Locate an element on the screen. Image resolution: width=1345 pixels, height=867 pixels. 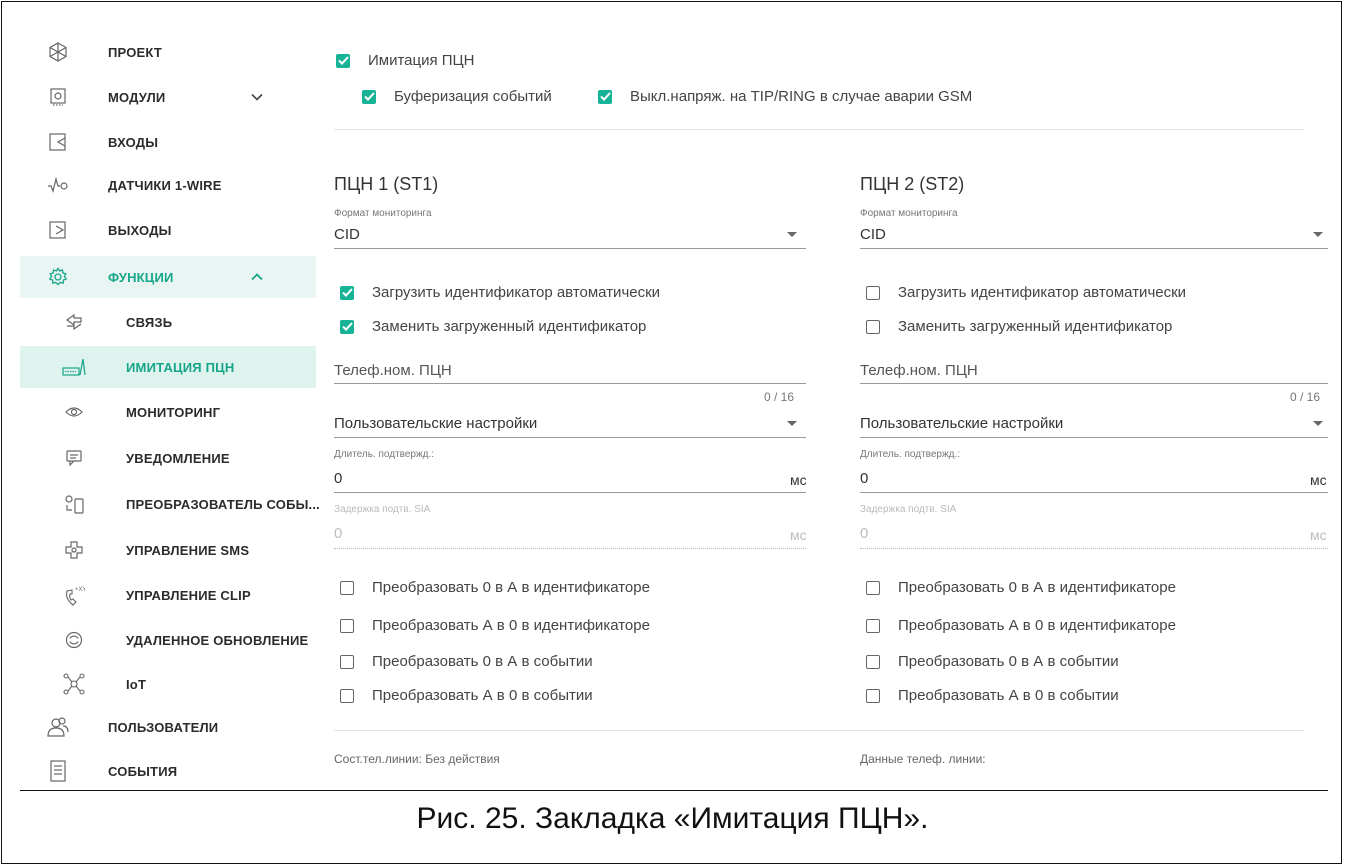
sidebar-item-notification: УВЕДОМЛЕНИЕ is located at coordinates (168, 458).